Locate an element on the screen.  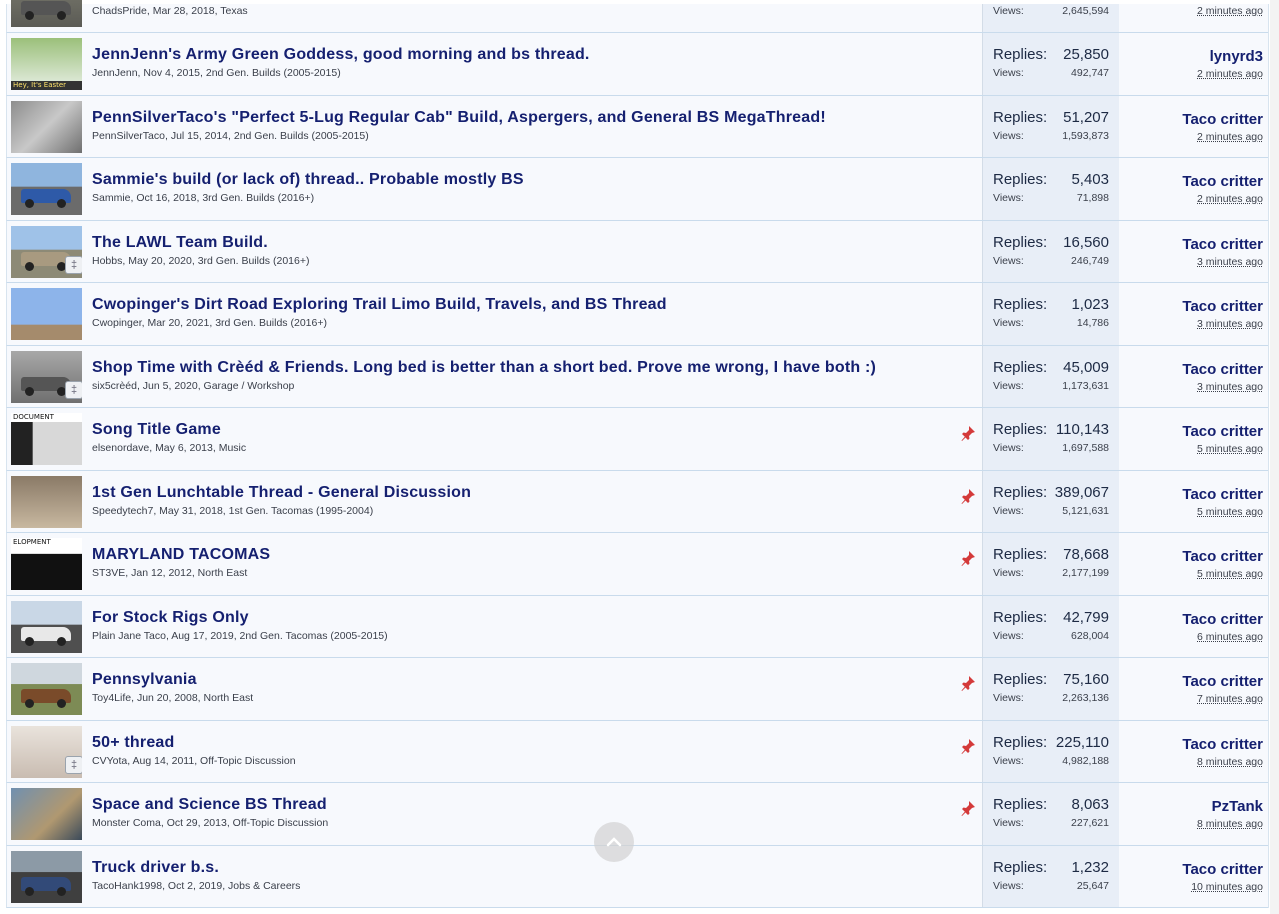
thread-start-date: Jul 15, 2014 is located at coordinates (199, 136).